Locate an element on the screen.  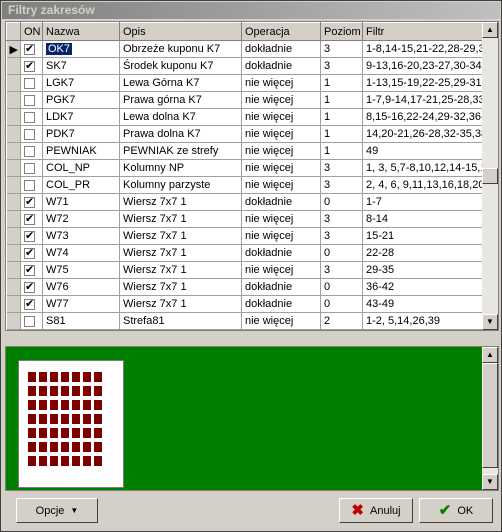
table-row: W73 Wiersz 7x7 1nie więcej315-21 is located at coordinates (245, 236).